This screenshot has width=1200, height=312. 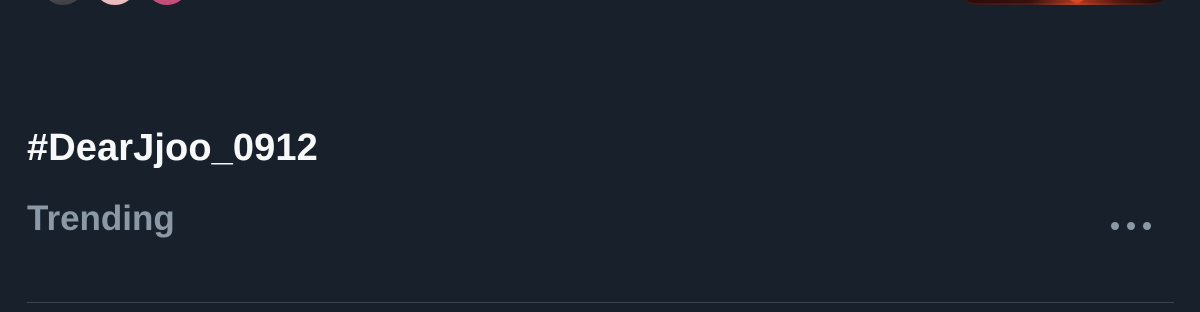 I want to click on trend-meta-label: Trending, so click(x=101, y=218).